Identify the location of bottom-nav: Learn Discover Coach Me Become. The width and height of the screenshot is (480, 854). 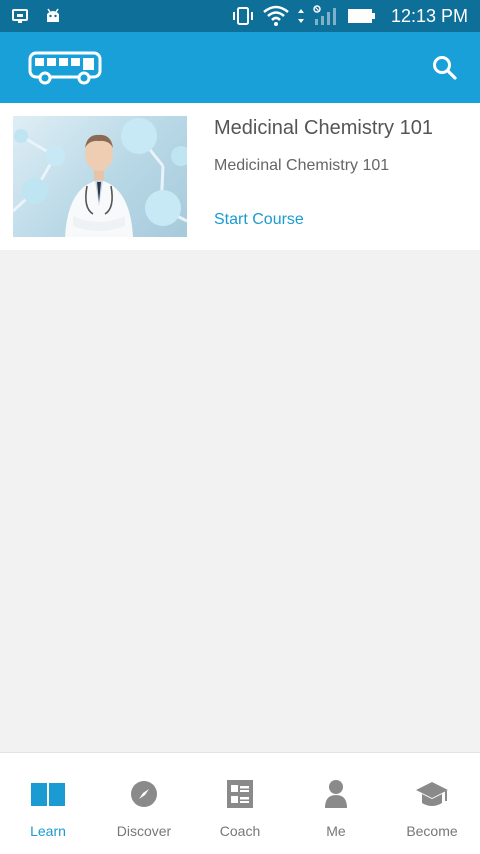
(240, 803).